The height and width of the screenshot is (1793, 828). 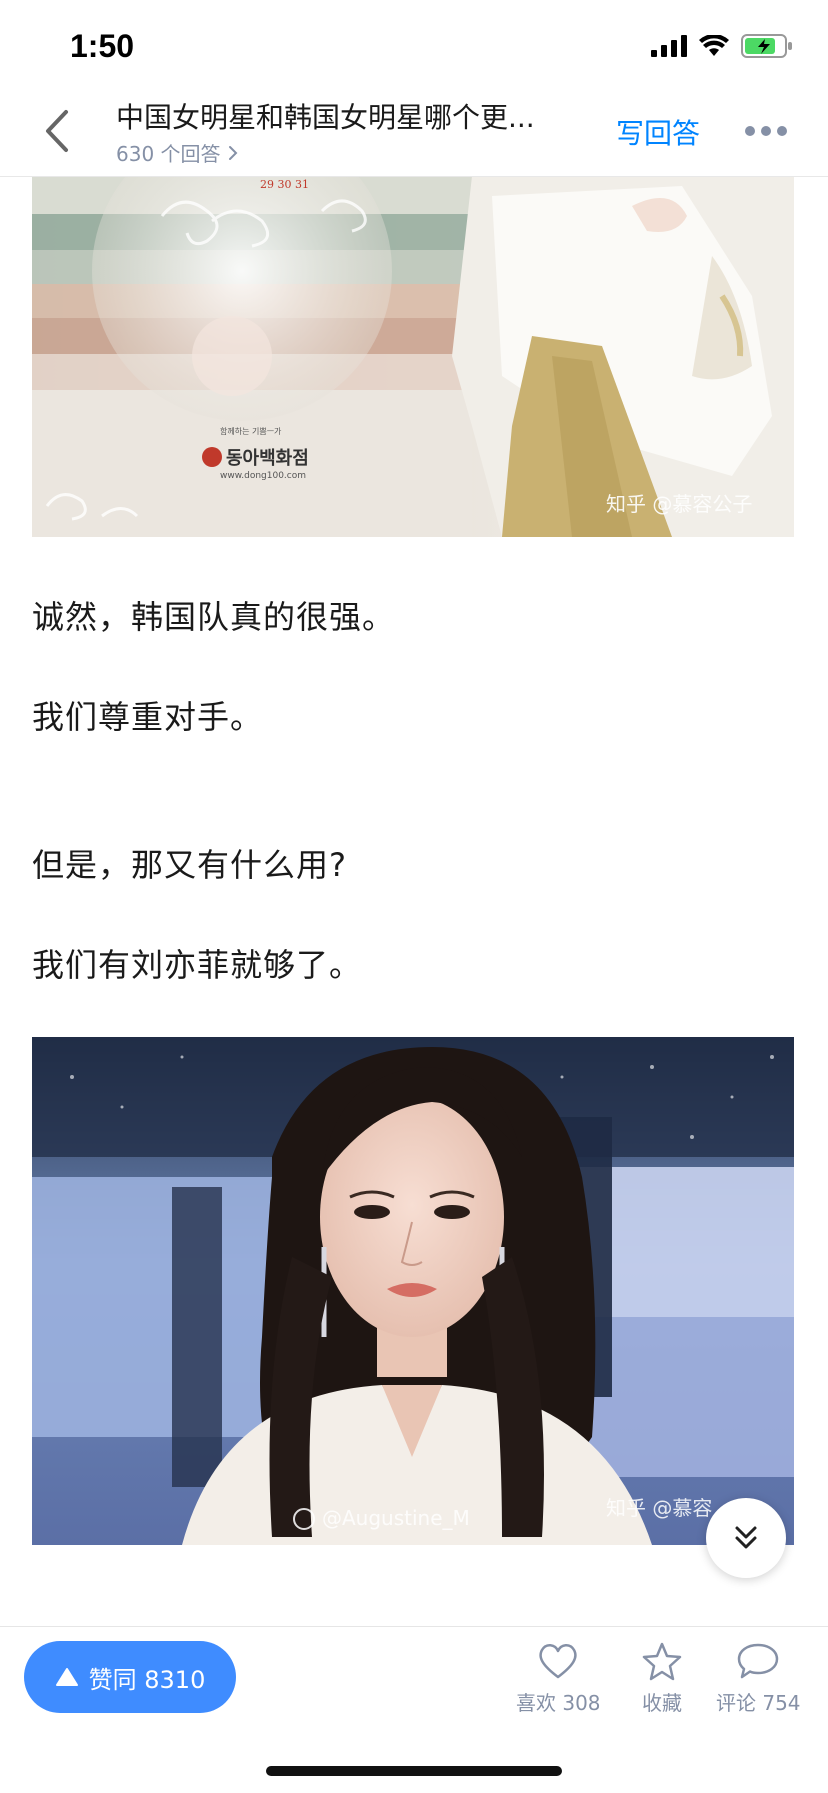 I want to click on more-dots-icon, so click(x=766, y=131).